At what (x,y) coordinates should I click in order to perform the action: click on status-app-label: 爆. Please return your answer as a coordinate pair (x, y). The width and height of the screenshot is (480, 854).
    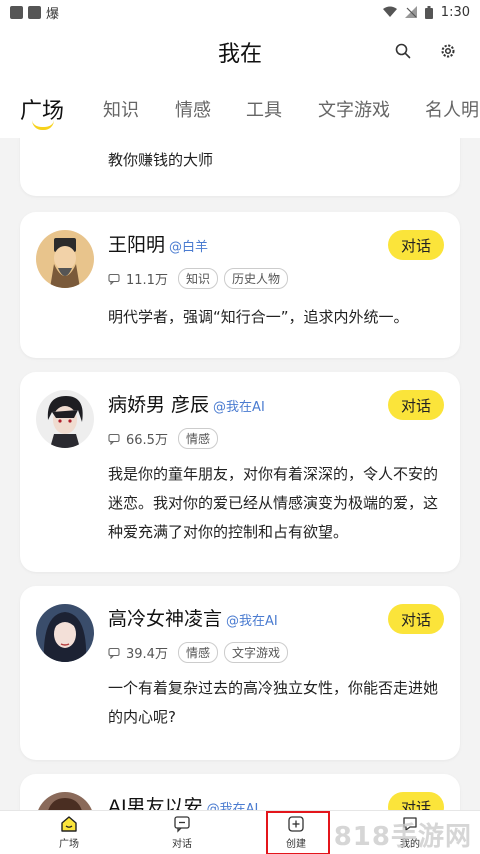
    Looking at the image, I should click on (53, 14).